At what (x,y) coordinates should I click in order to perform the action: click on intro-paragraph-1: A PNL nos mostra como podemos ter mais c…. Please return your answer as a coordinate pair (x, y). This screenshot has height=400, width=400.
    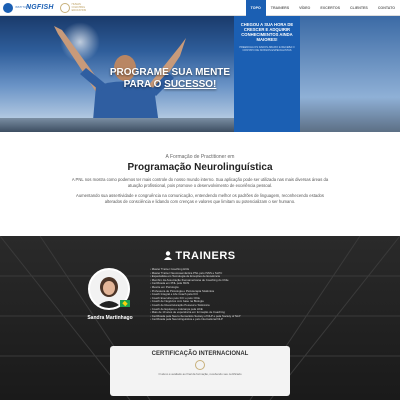
    Looking at the image, I should click on (200, 182).